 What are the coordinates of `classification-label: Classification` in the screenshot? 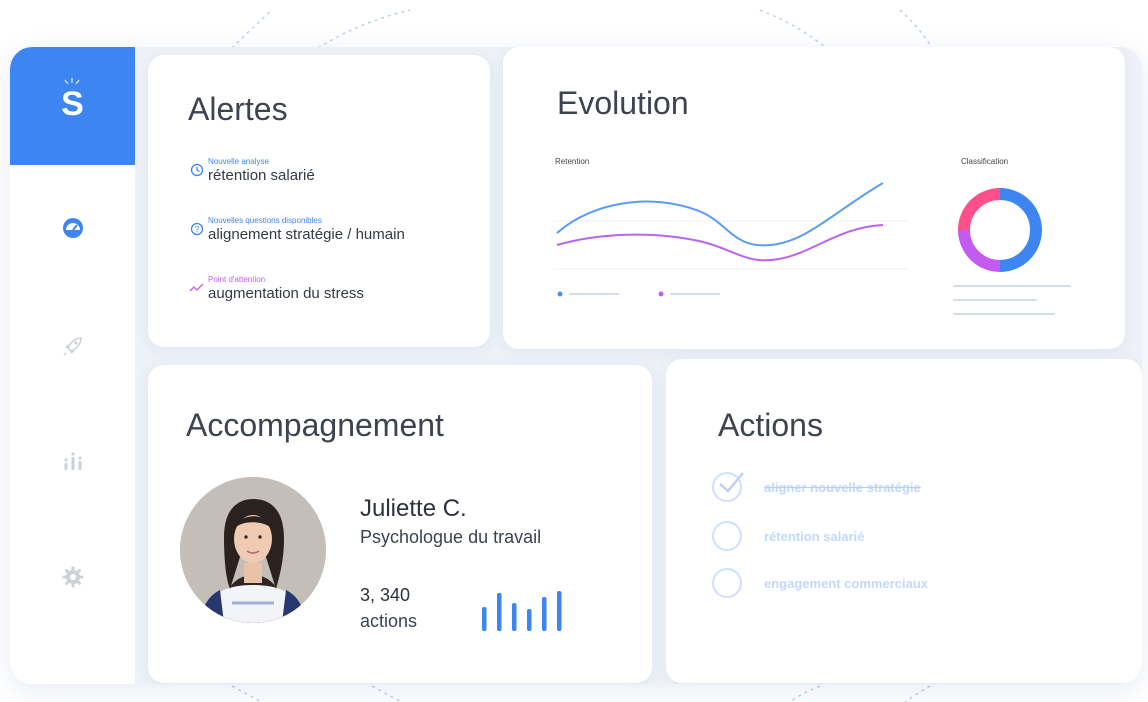 It's located at (985, 161).